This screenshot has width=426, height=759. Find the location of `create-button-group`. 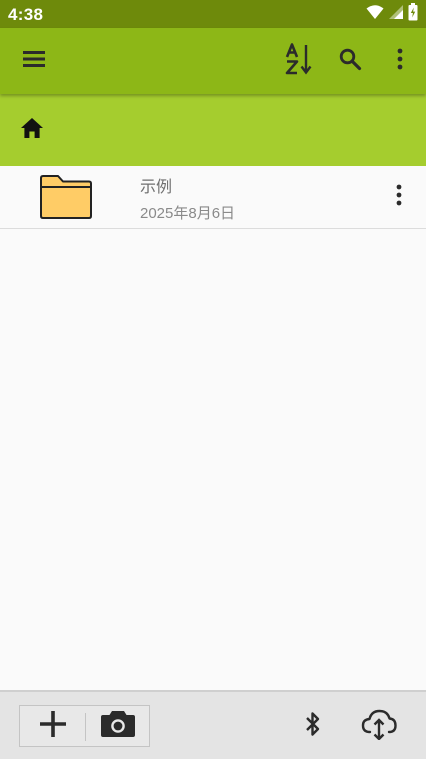

create-button-group is located at coordinates (84, 726).